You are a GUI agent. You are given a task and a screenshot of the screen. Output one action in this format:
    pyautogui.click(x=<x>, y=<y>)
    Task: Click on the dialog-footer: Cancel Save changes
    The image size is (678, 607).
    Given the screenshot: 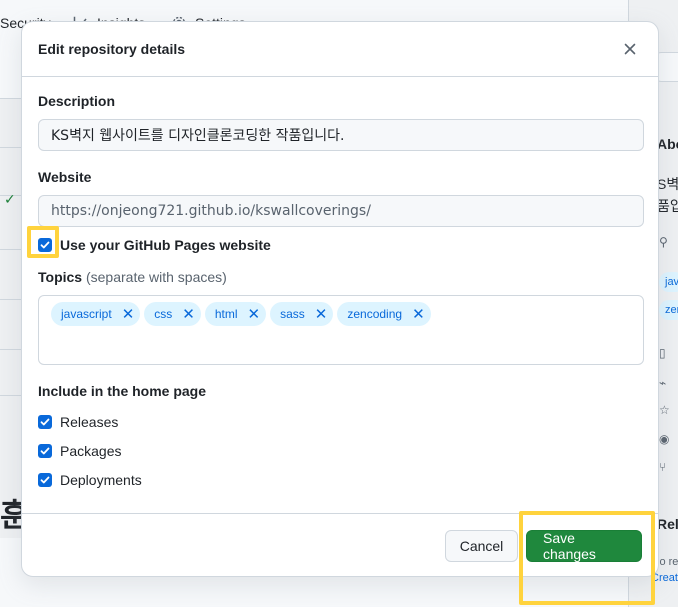 What is the action you would take?
    pyautogui.click(x=340, y=544)
    